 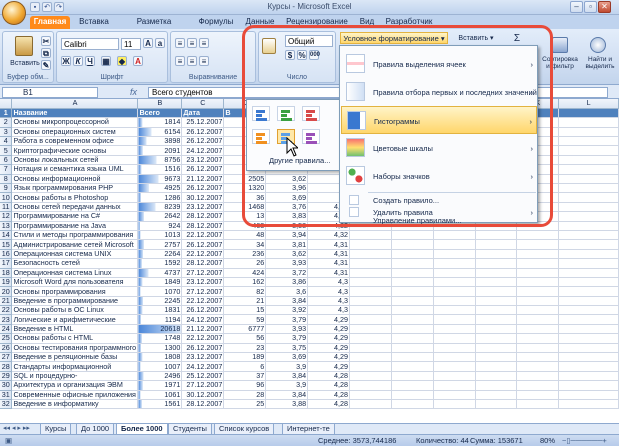 I want to click on date-cell: 25.12.2007, so click(x=203, y=122).